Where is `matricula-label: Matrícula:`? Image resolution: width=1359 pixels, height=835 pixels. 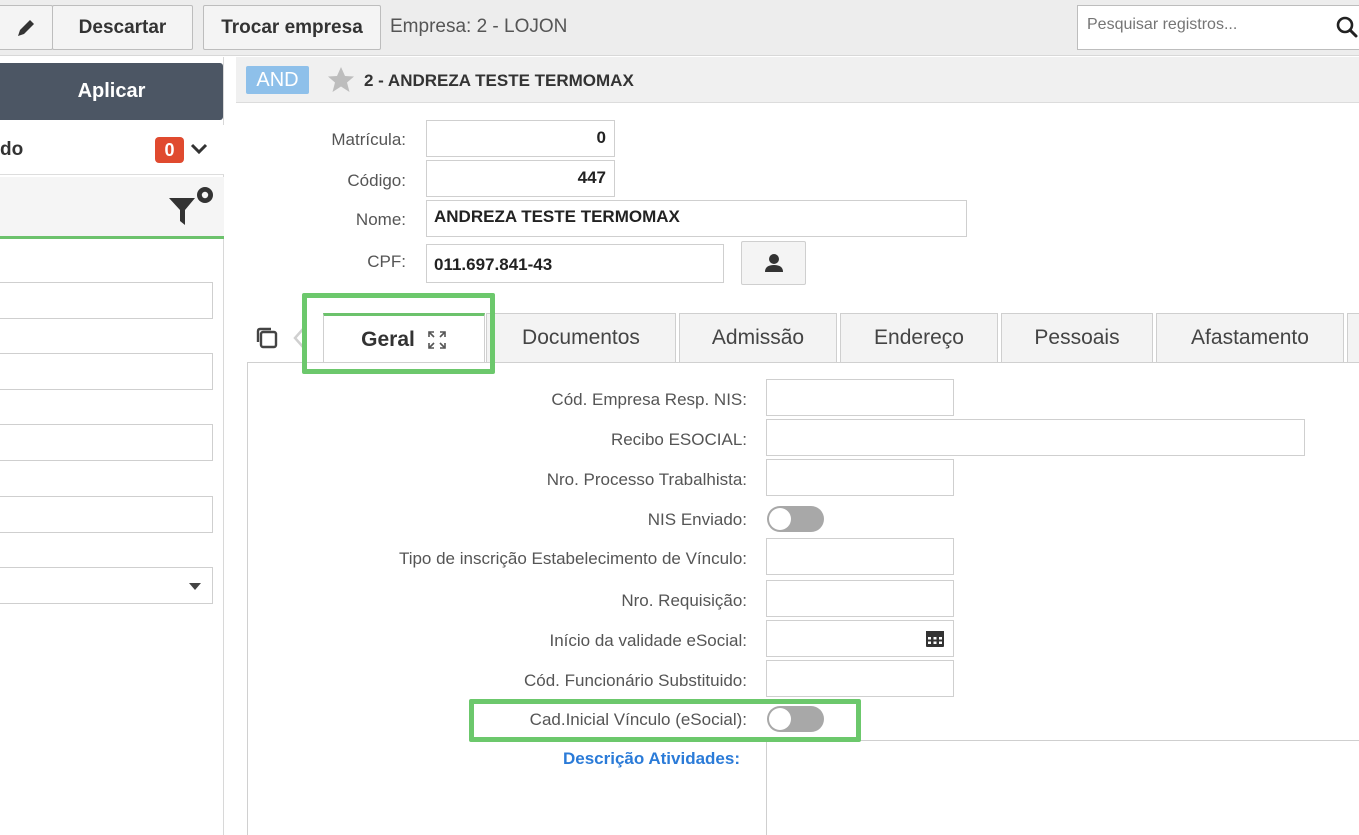
matricula-label: Matrícula: is located at coordinates (368, 139).